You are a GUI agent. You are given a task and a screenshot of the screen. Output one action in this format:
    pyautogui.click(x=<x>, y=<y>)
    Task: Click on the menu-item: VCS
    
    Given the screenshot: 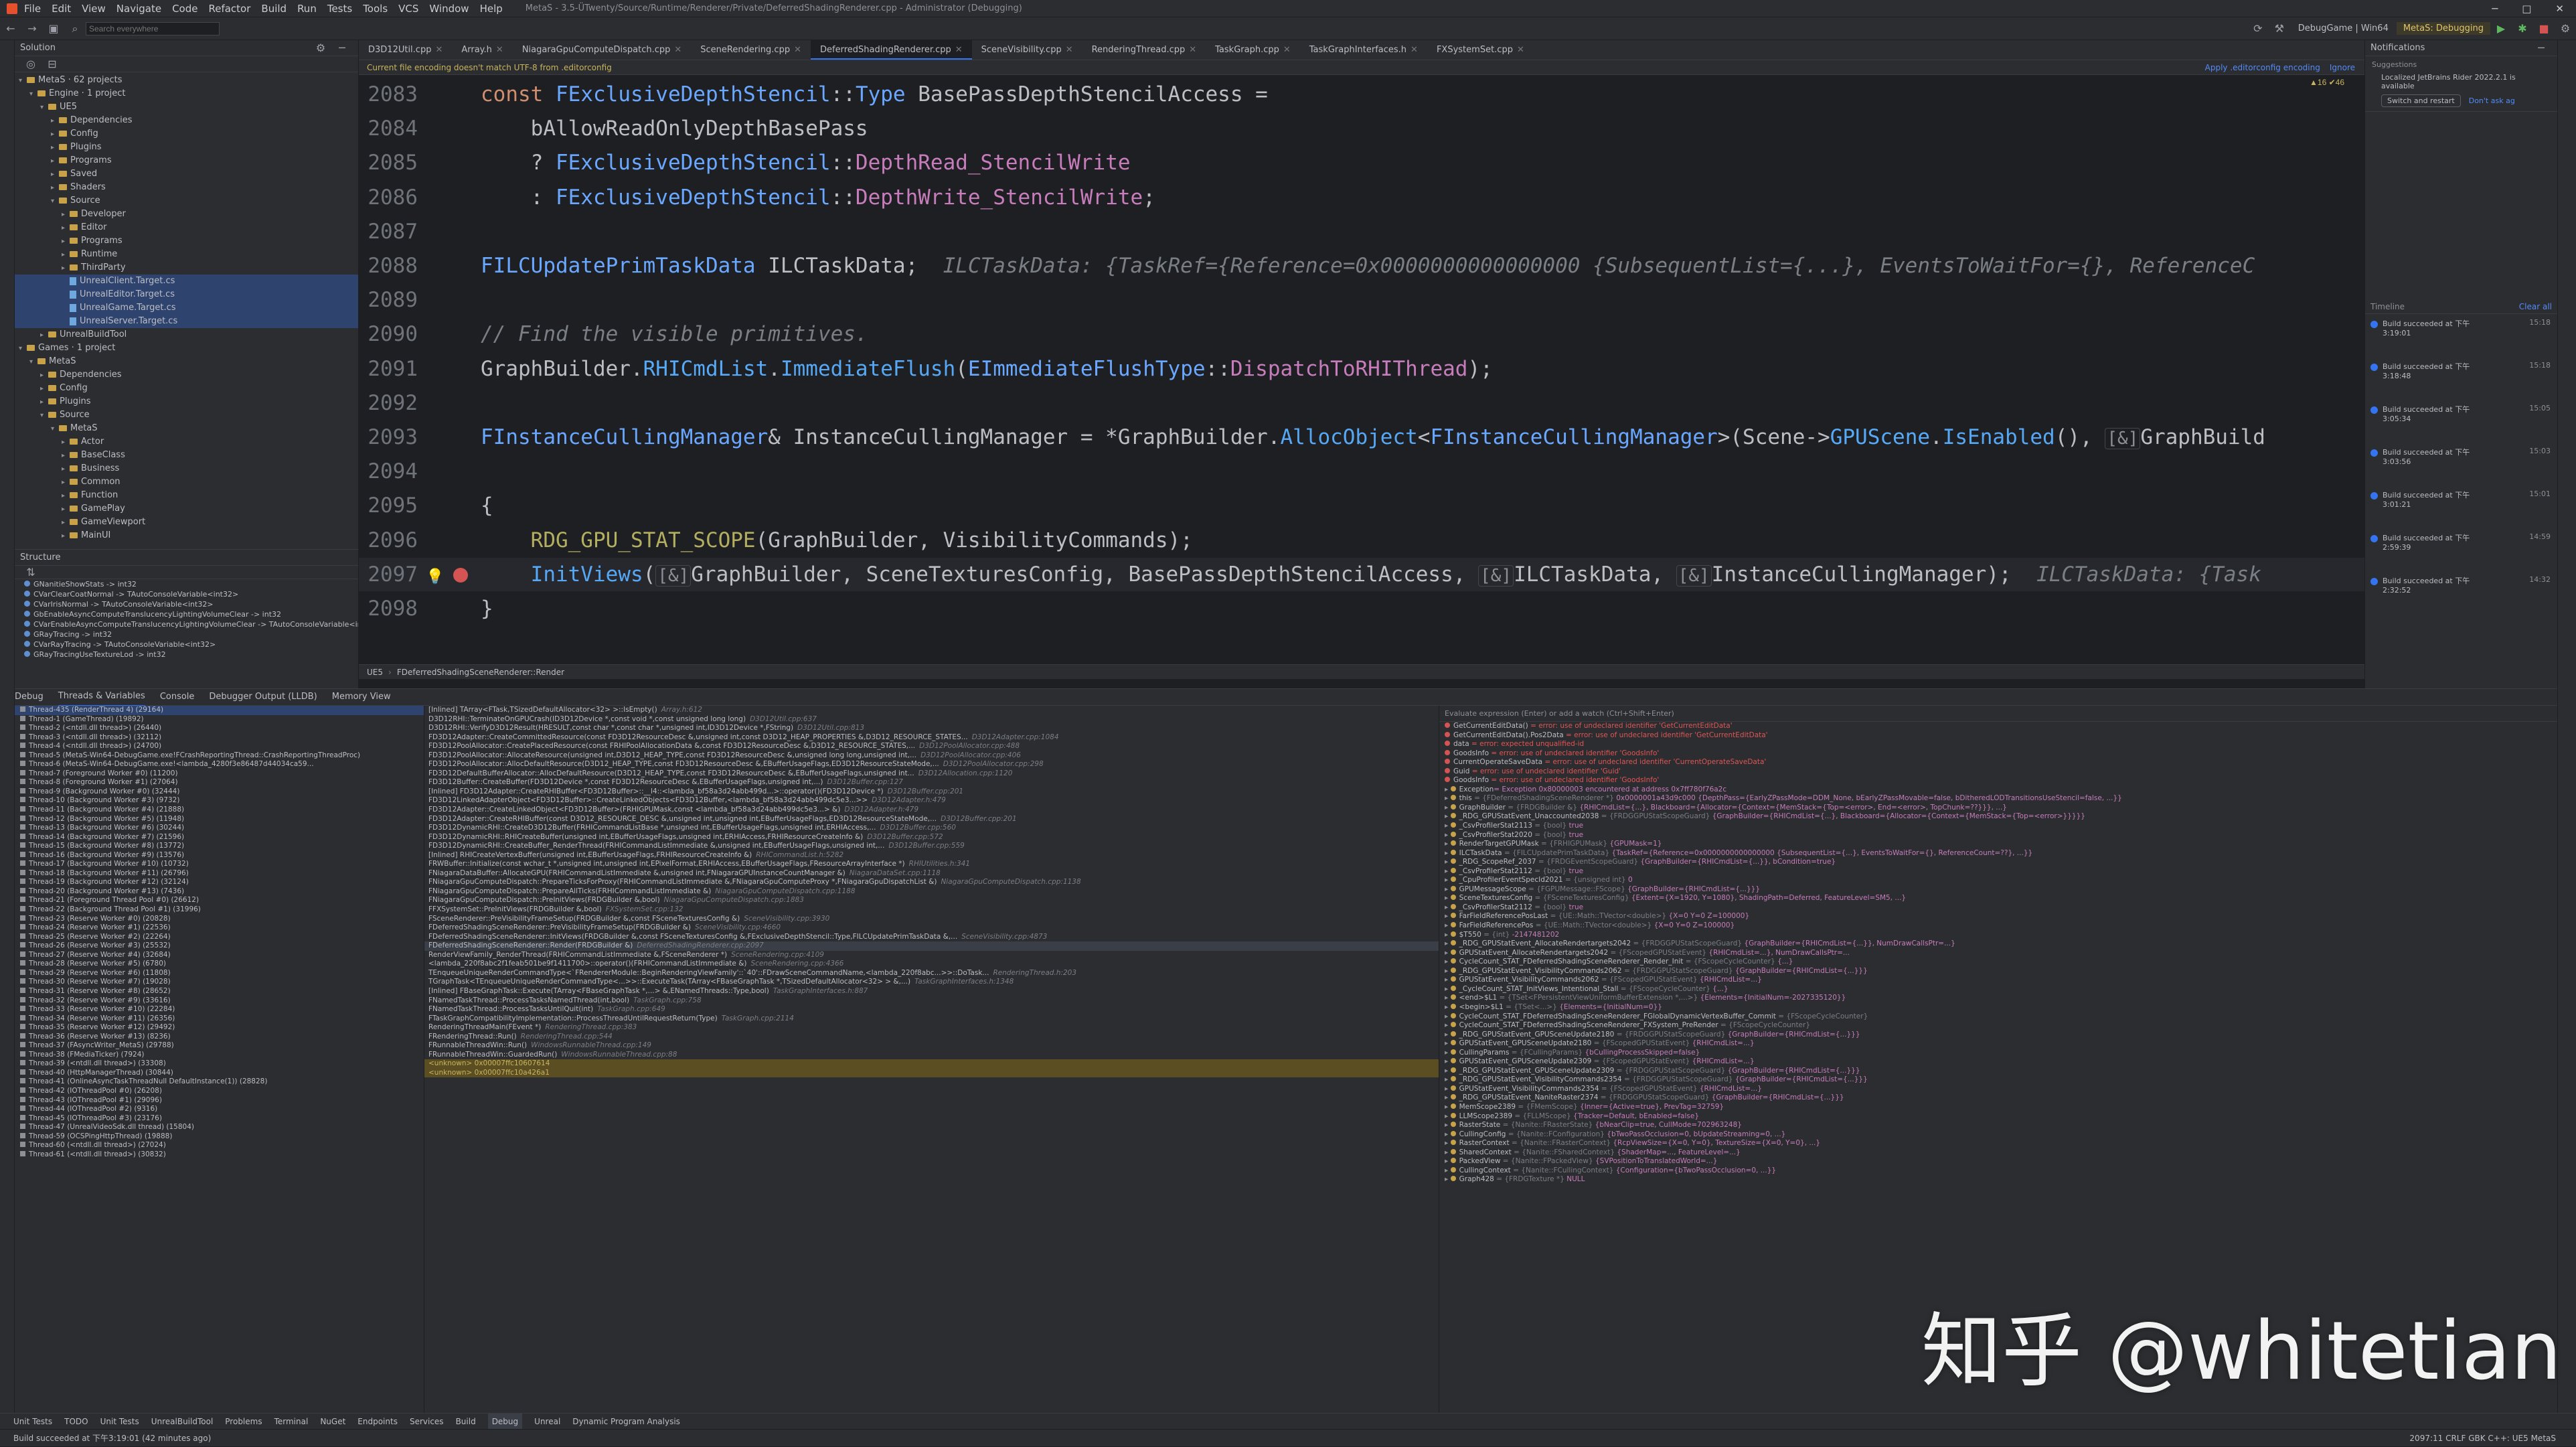 What is the action you would take?
    pyautogui.click(x=408, y=9)
    